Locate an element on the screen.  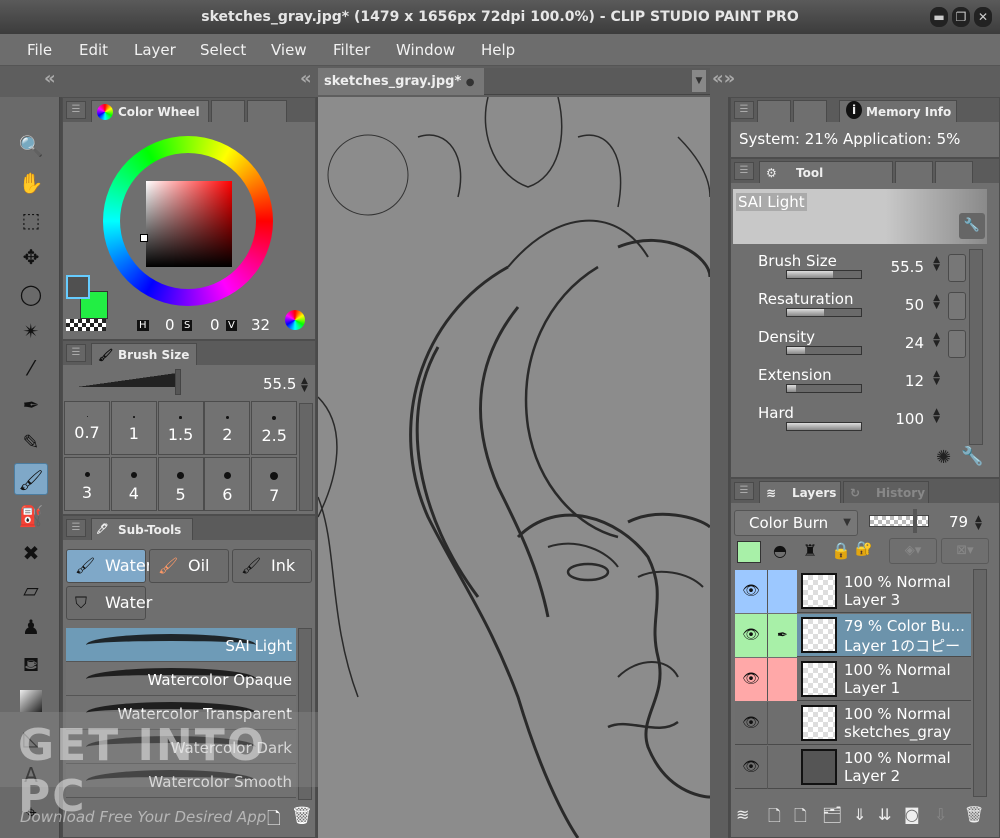
collapse-left-icon: « is located at coordinates (50, 78).